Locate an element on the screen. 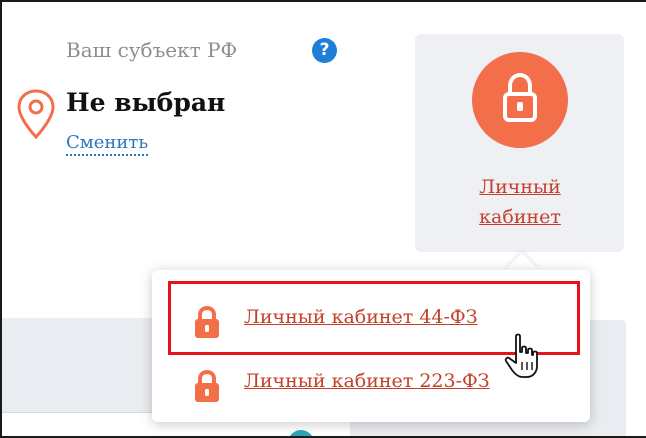 The image size is (646, 438). map-pin-icon is located at coordinates (36, 114).